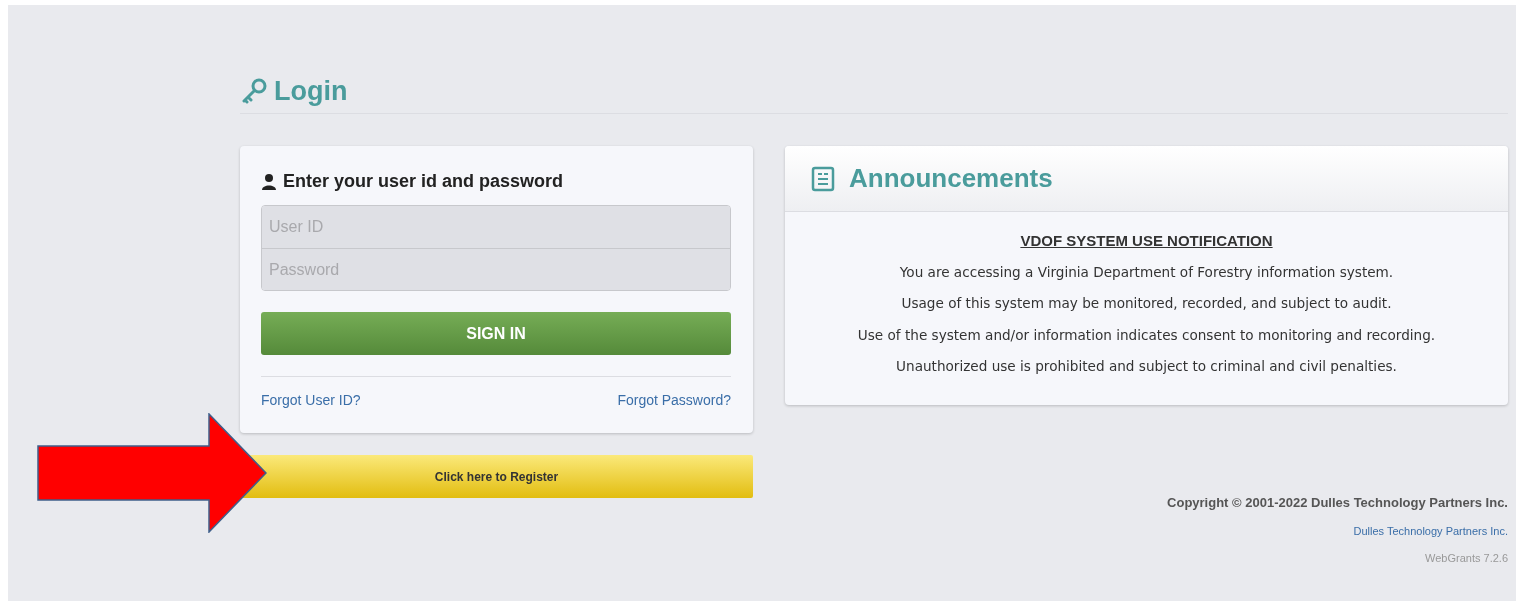 Image resolution: width=1524 pixels, height=601 pixels. What do you see at coordinates (951, 179) in the screenshot?
I see `announcements-title: Announcements` at bounding box center [951, 179].